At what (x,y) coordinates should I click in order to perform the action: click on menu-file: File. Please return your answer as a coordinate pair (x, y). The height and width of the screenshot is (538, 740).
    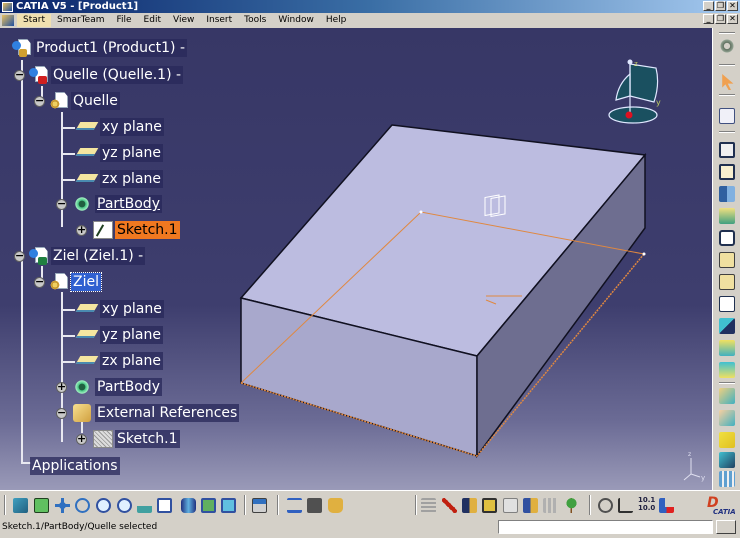
    Looking at the image, I should click on (123, 20).